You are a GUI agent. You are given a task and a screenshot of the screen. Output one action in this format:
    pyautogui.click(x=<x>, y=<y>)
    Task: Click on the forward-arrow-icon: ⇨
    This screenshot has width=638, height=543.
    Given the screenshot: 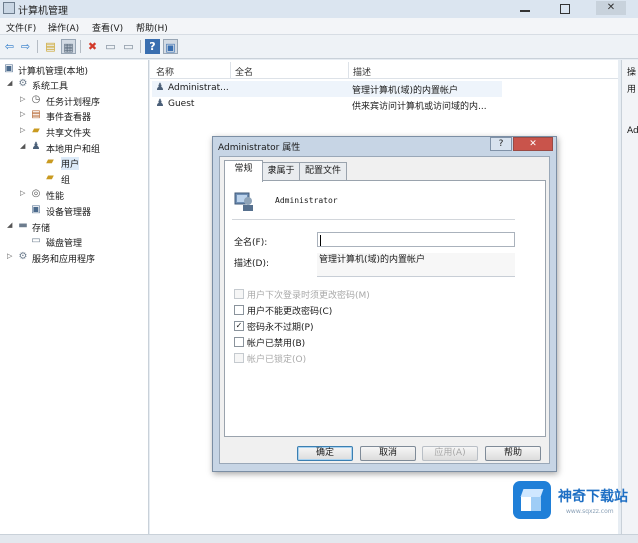 What is the action you would take?
    pyautogui.click(x=25, y=46)
    